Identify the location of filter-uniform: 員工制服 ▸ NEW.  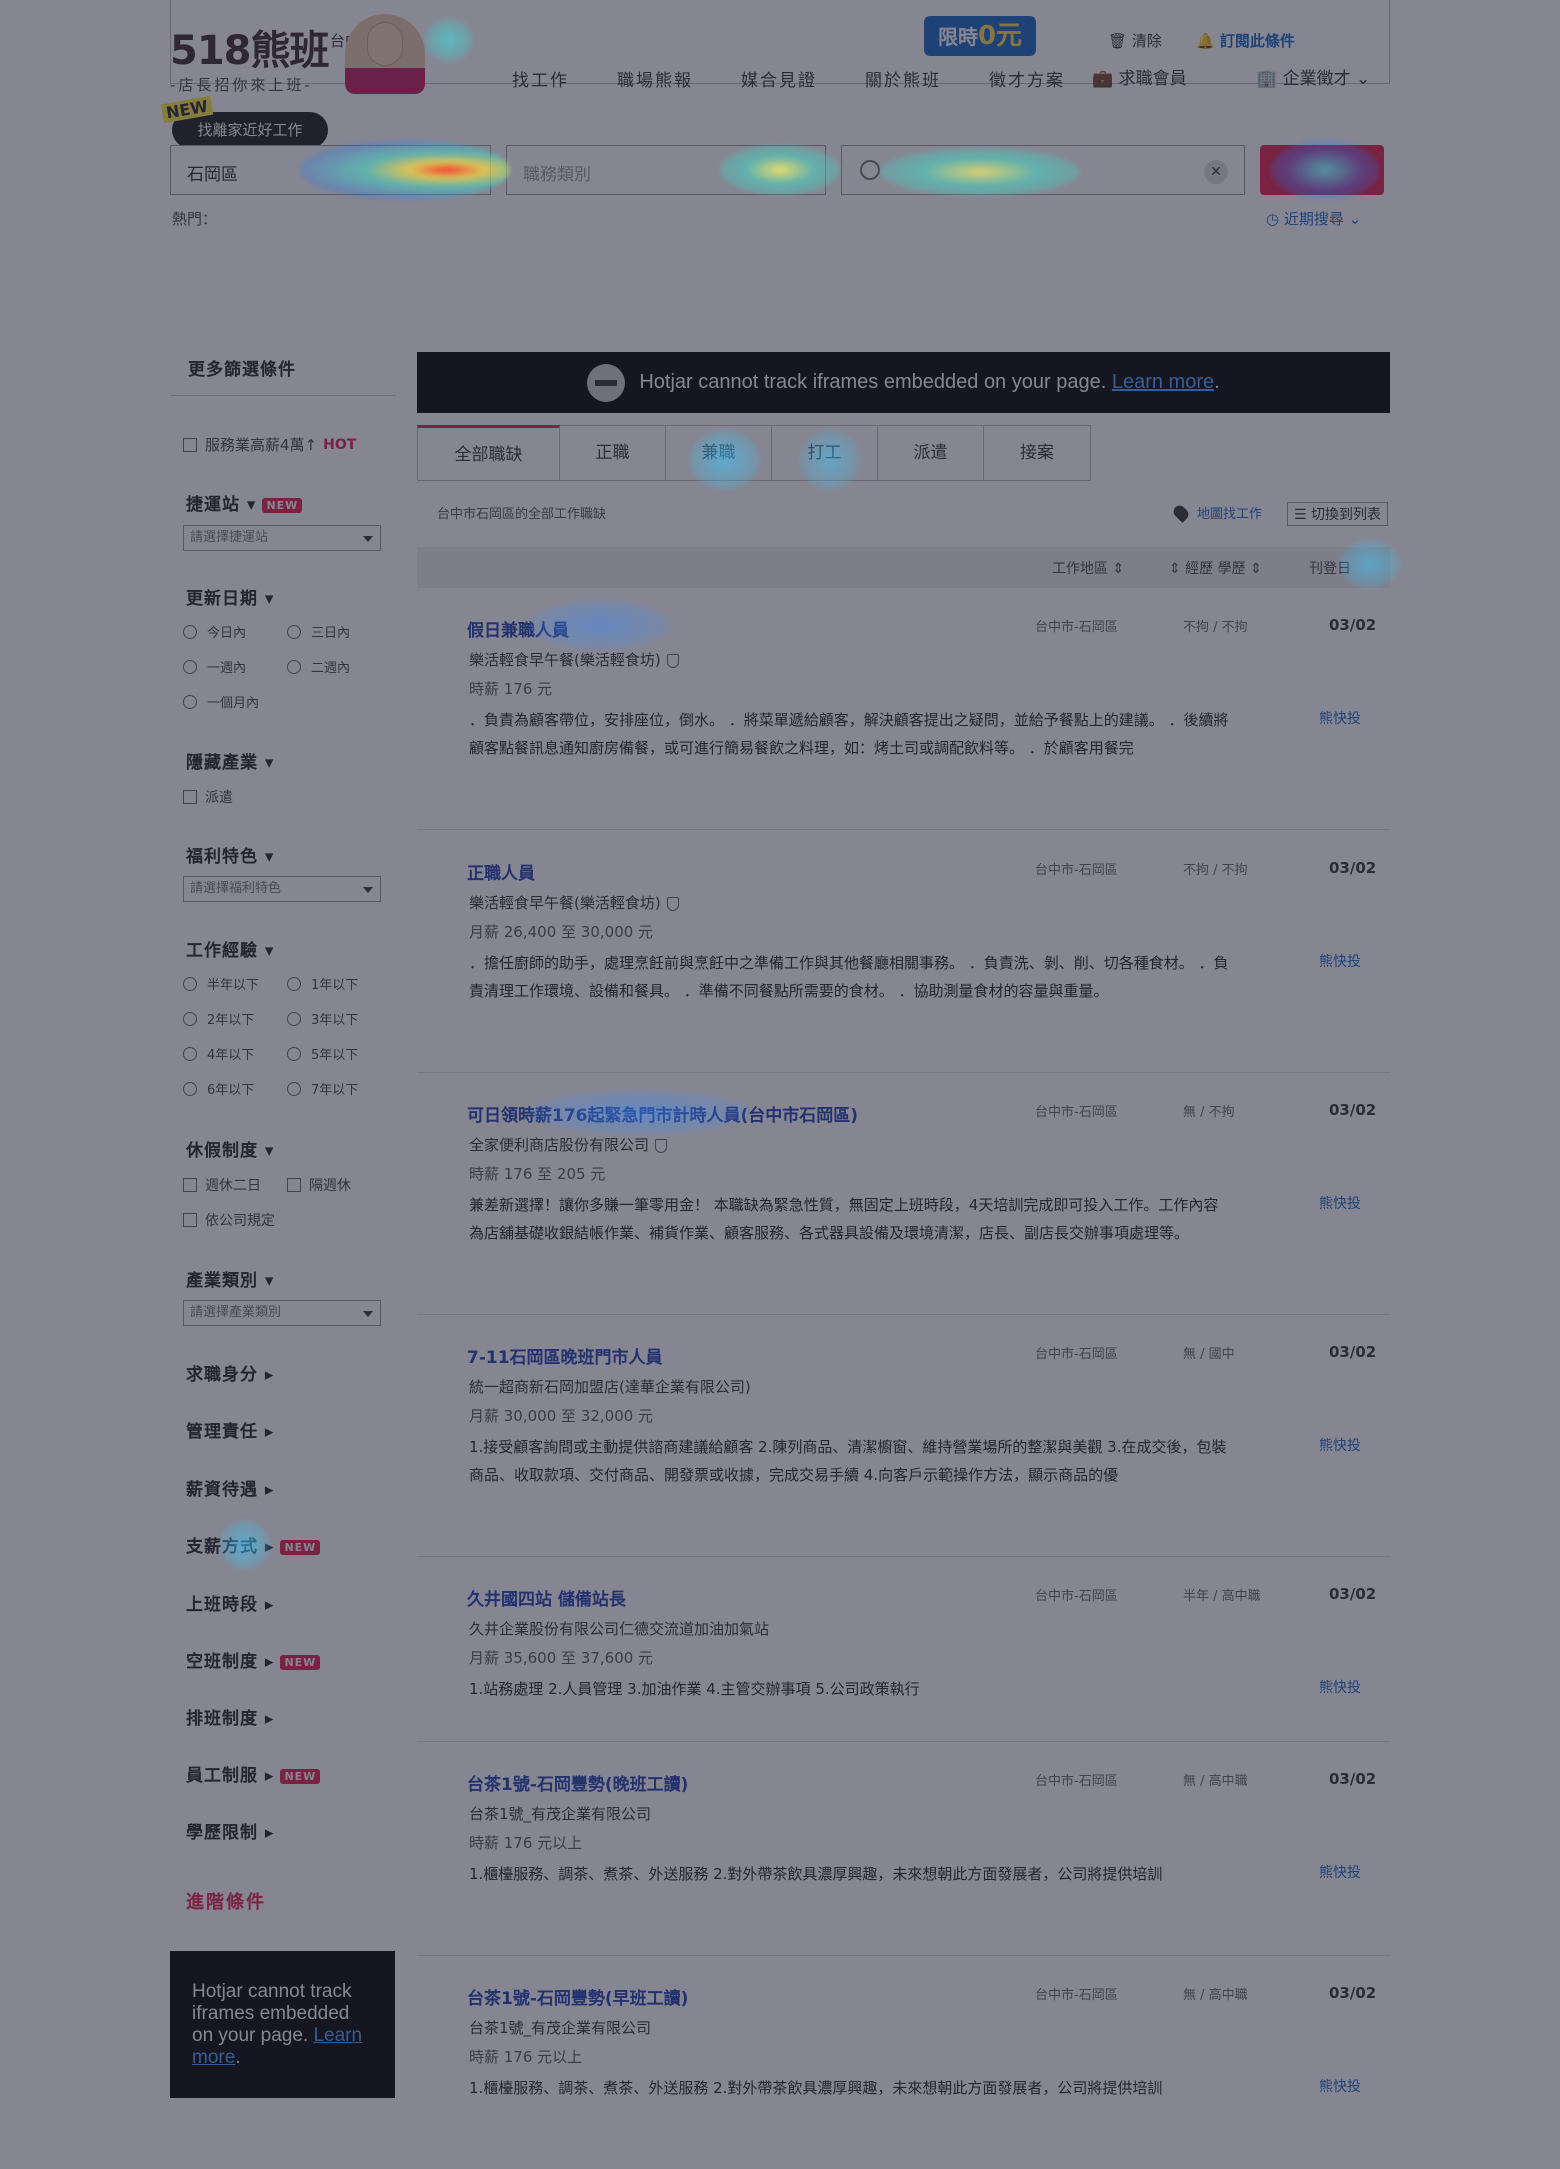
(253, 1773).